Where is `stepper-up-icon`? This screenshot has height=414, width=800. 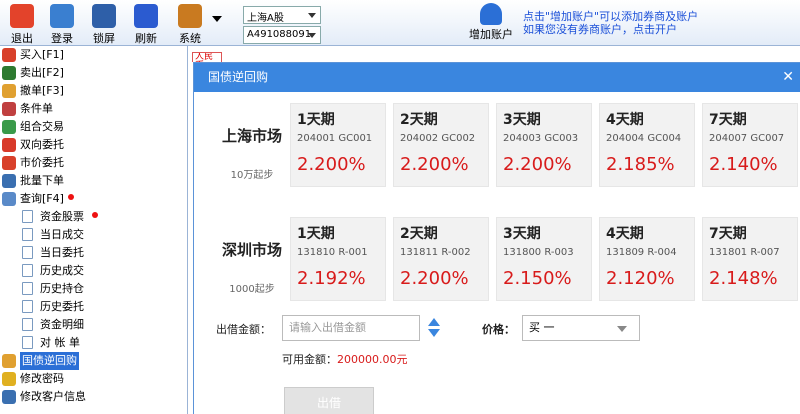 stepper-up-icon is located at coordinates (434, 322).